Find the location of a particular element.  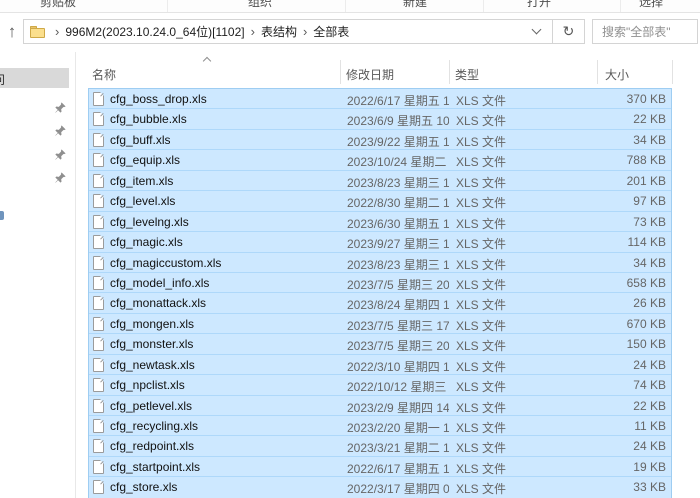

file-size: 370 KB is located at coordinates (646, 99).